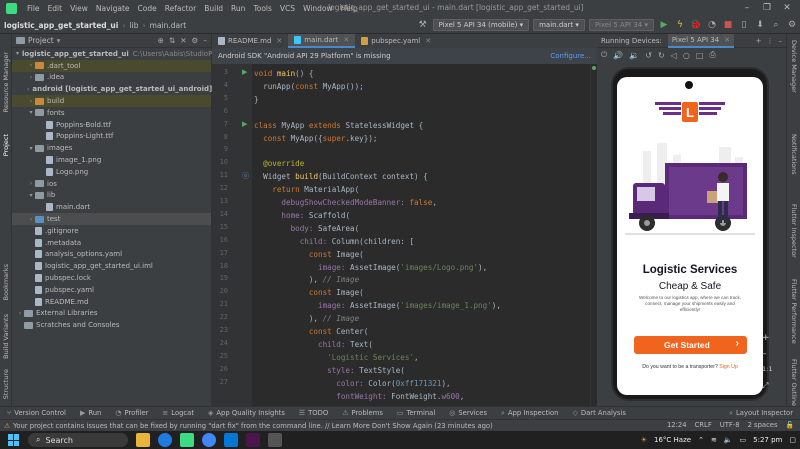  I want to click on zoom-out-icon: –, so click(764, 354).